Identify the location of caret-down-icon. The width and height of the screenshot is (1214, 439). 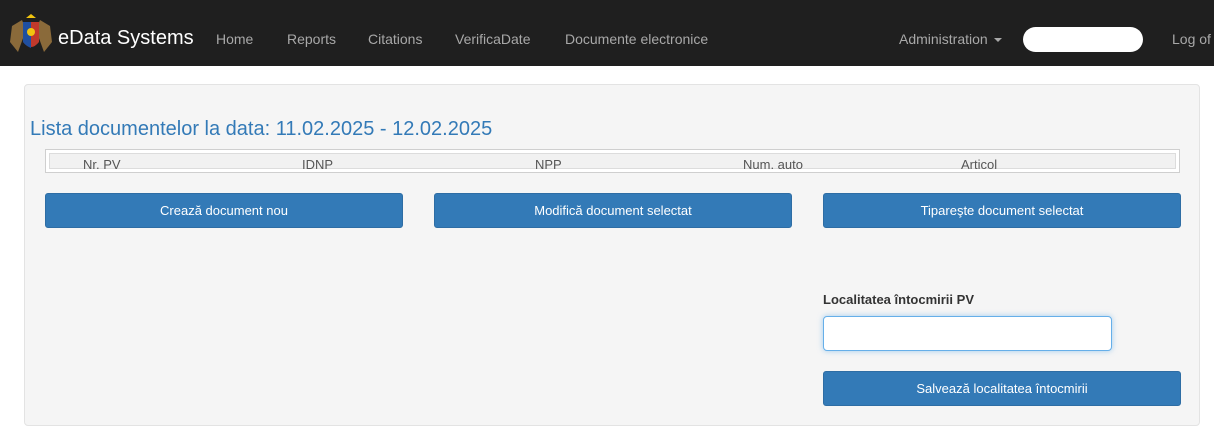
(997, 40).